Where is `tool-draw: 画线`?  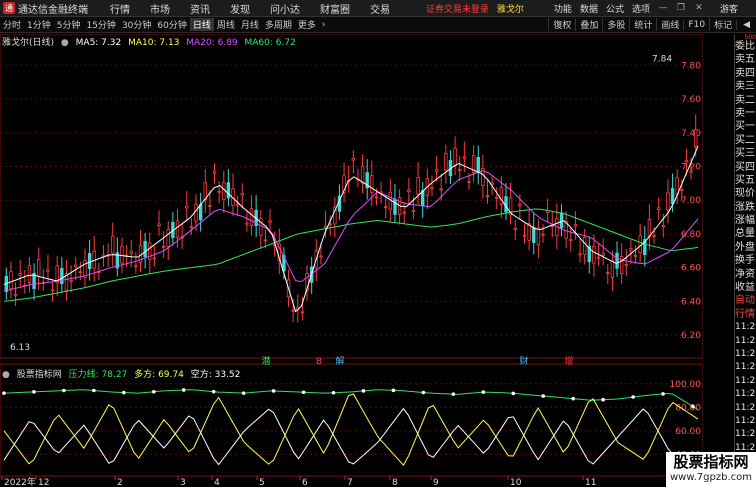
tool-draw: 画线 is located at coordinates (669, 24).